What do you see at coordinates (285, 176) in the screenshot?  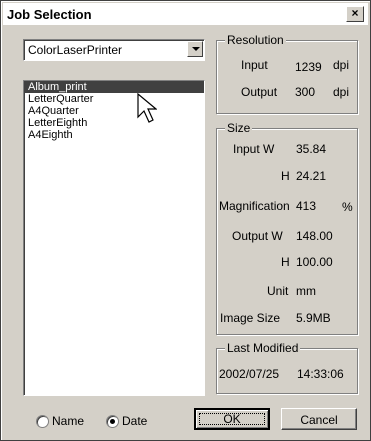 I see `input-h-label: H` at bounding box center [285, 176].